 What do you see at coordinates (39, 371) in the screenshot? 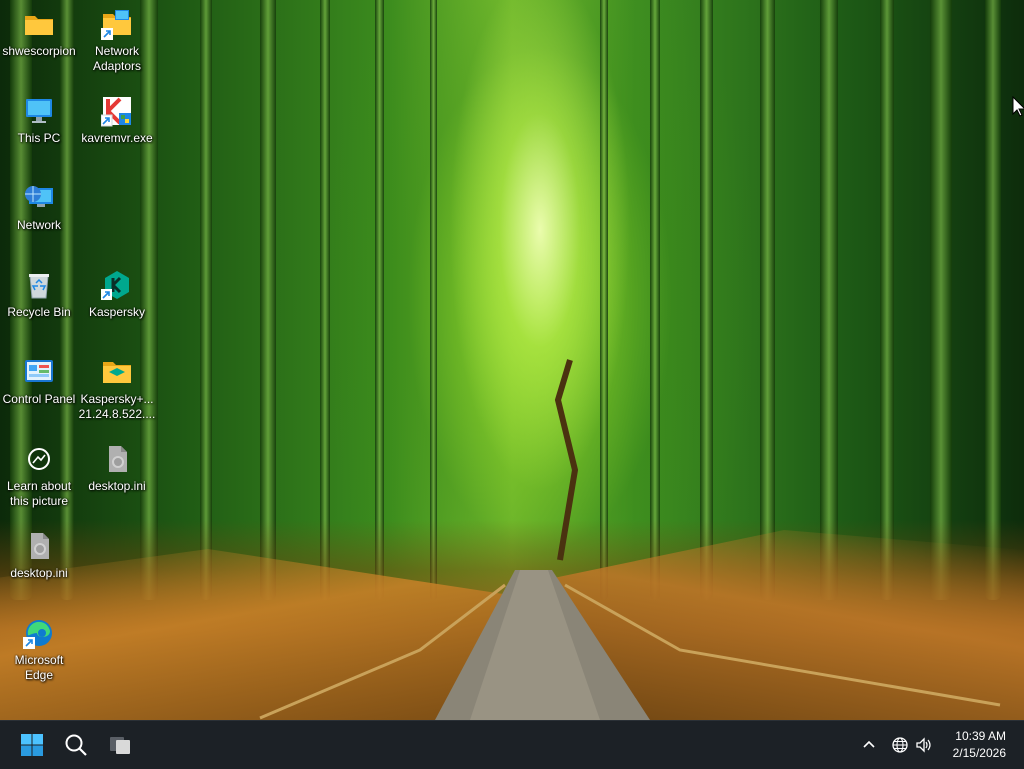
I see `control-panel-icon` at bounding box center [39, 371].